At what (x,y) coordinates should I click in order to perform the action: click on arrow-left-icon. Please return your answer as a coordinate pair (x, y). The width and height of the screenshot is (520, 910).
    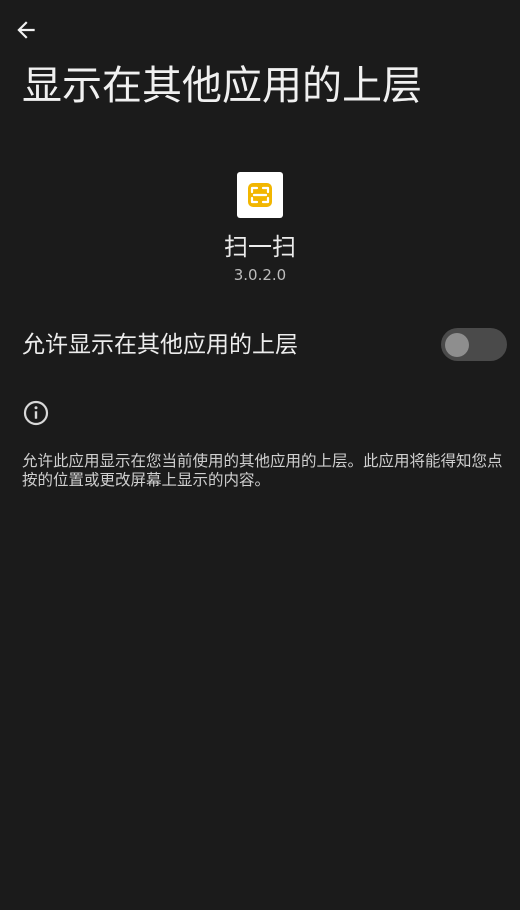
    Looking at the image, I should click on (26, 30).